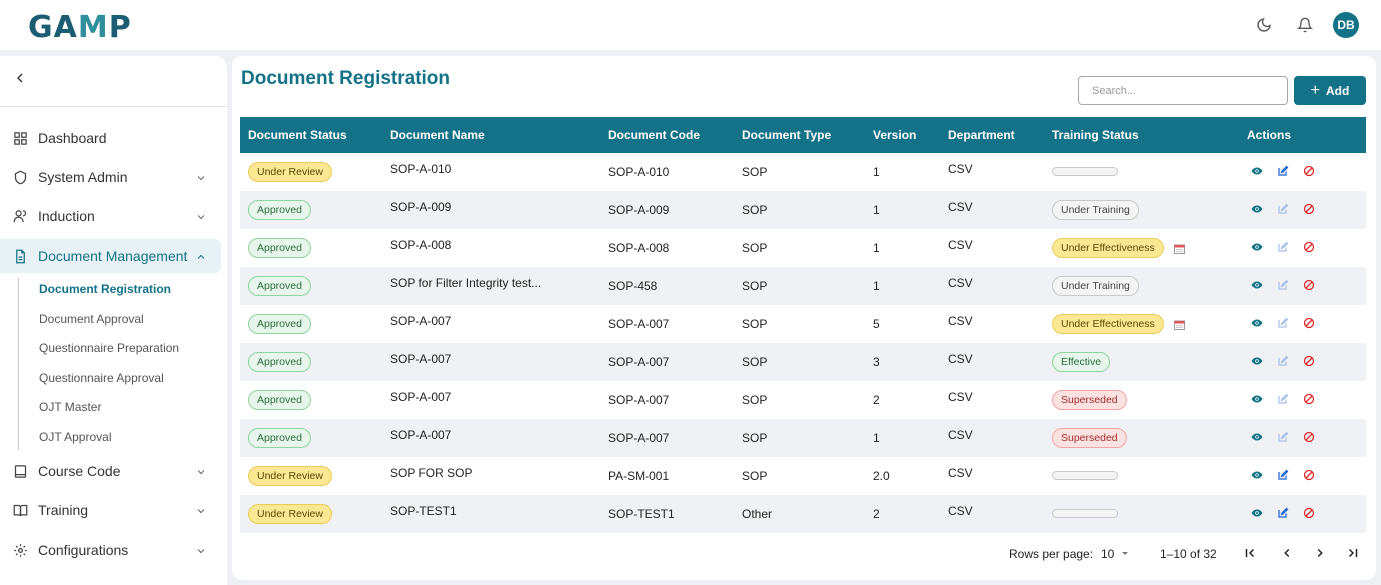 This screenshot has width=1381, height=585. Describe the element at coordinates (803, 172) in the screenshot. I see `table-row: Under Review SOP-A-010 SOP-A-010 SOP 1 CSV` at that location.